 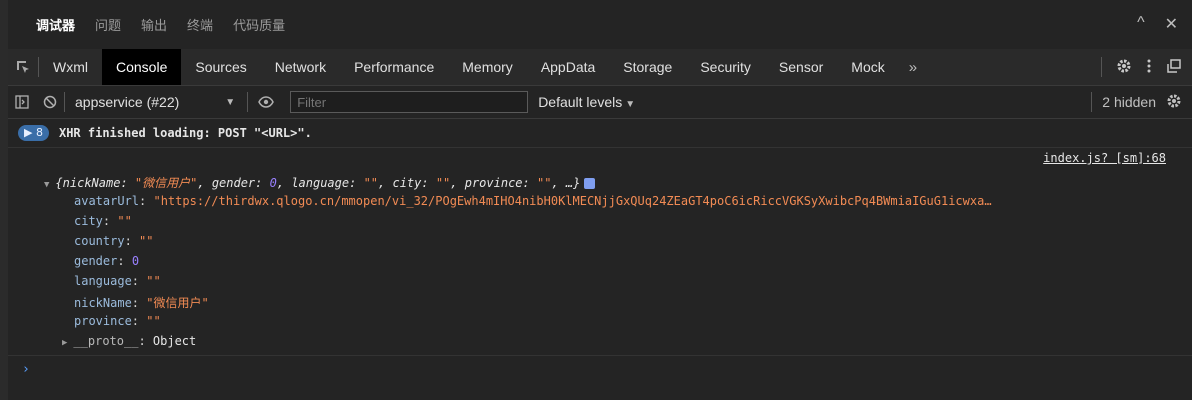 What do you see at coordinates (23, 67) in the screenshot?
I see `inspect-element-icon` at bounding box center [23, 67].